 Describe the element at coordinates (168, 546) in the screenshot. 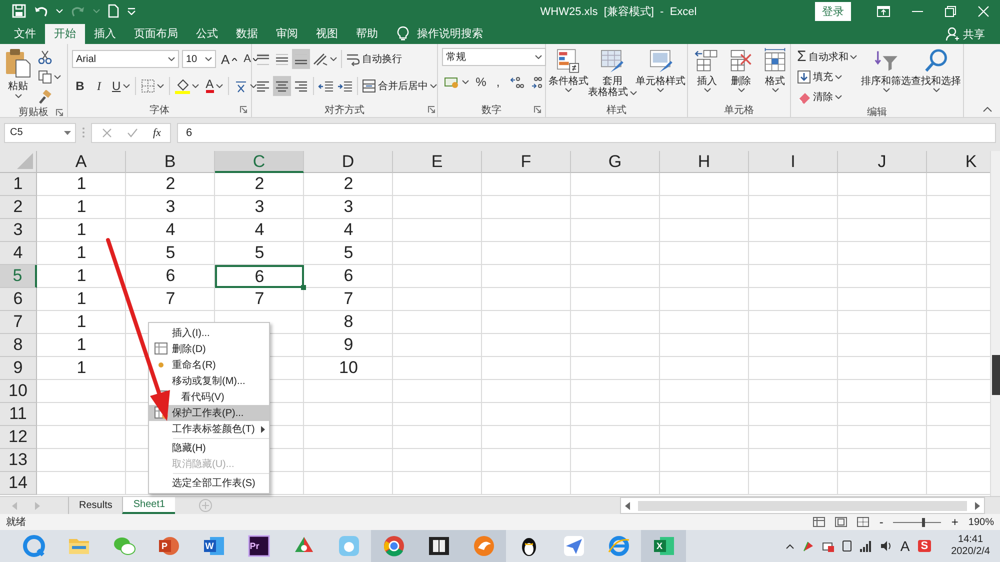

I see `taskbar-app-button: P` at that location.